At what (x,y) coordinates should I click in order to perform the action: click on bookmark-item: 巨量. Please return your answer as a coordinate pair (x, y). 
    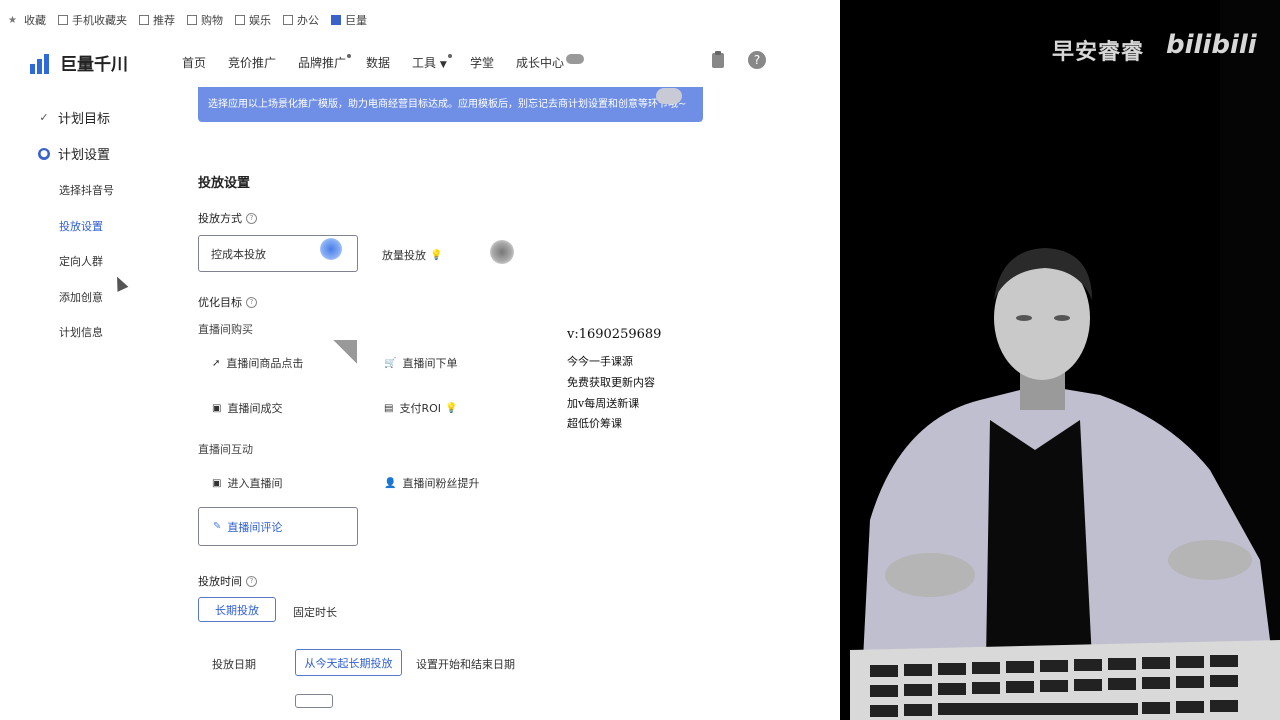
    Looking at the image, I should click on (349, 20).